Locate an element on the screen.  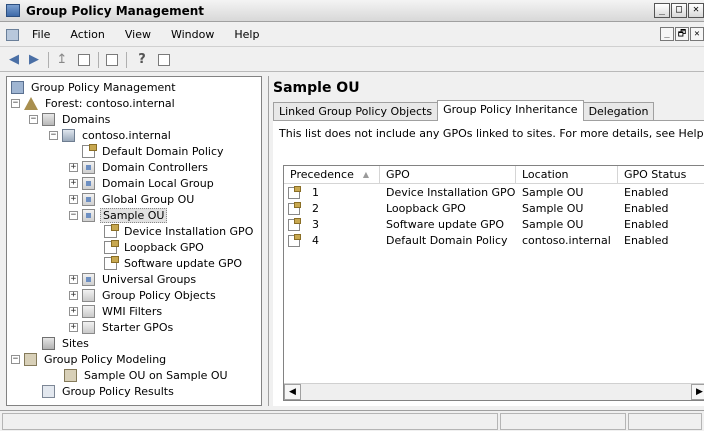
tree-label: Forest: contoso.internal is located at coordinates (110, 103).